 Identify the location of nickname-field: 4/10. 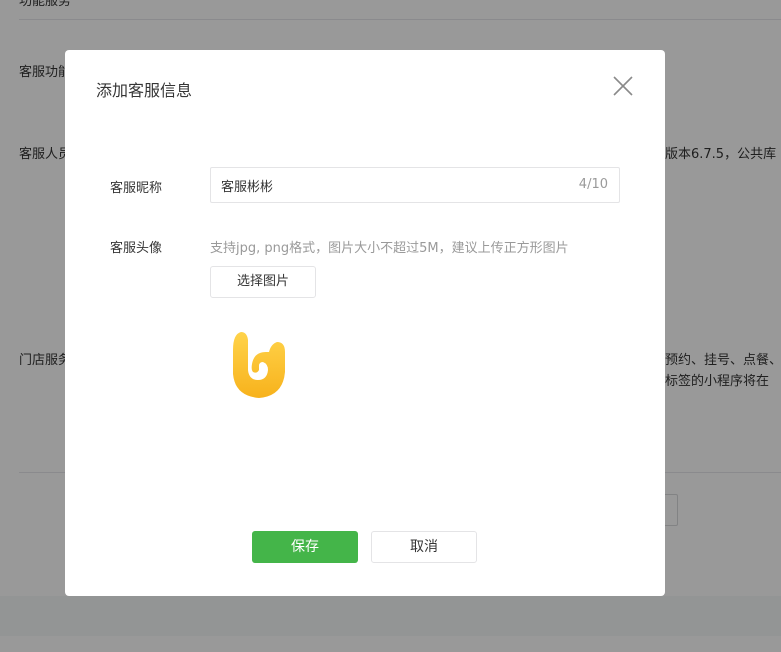
(415, 185).